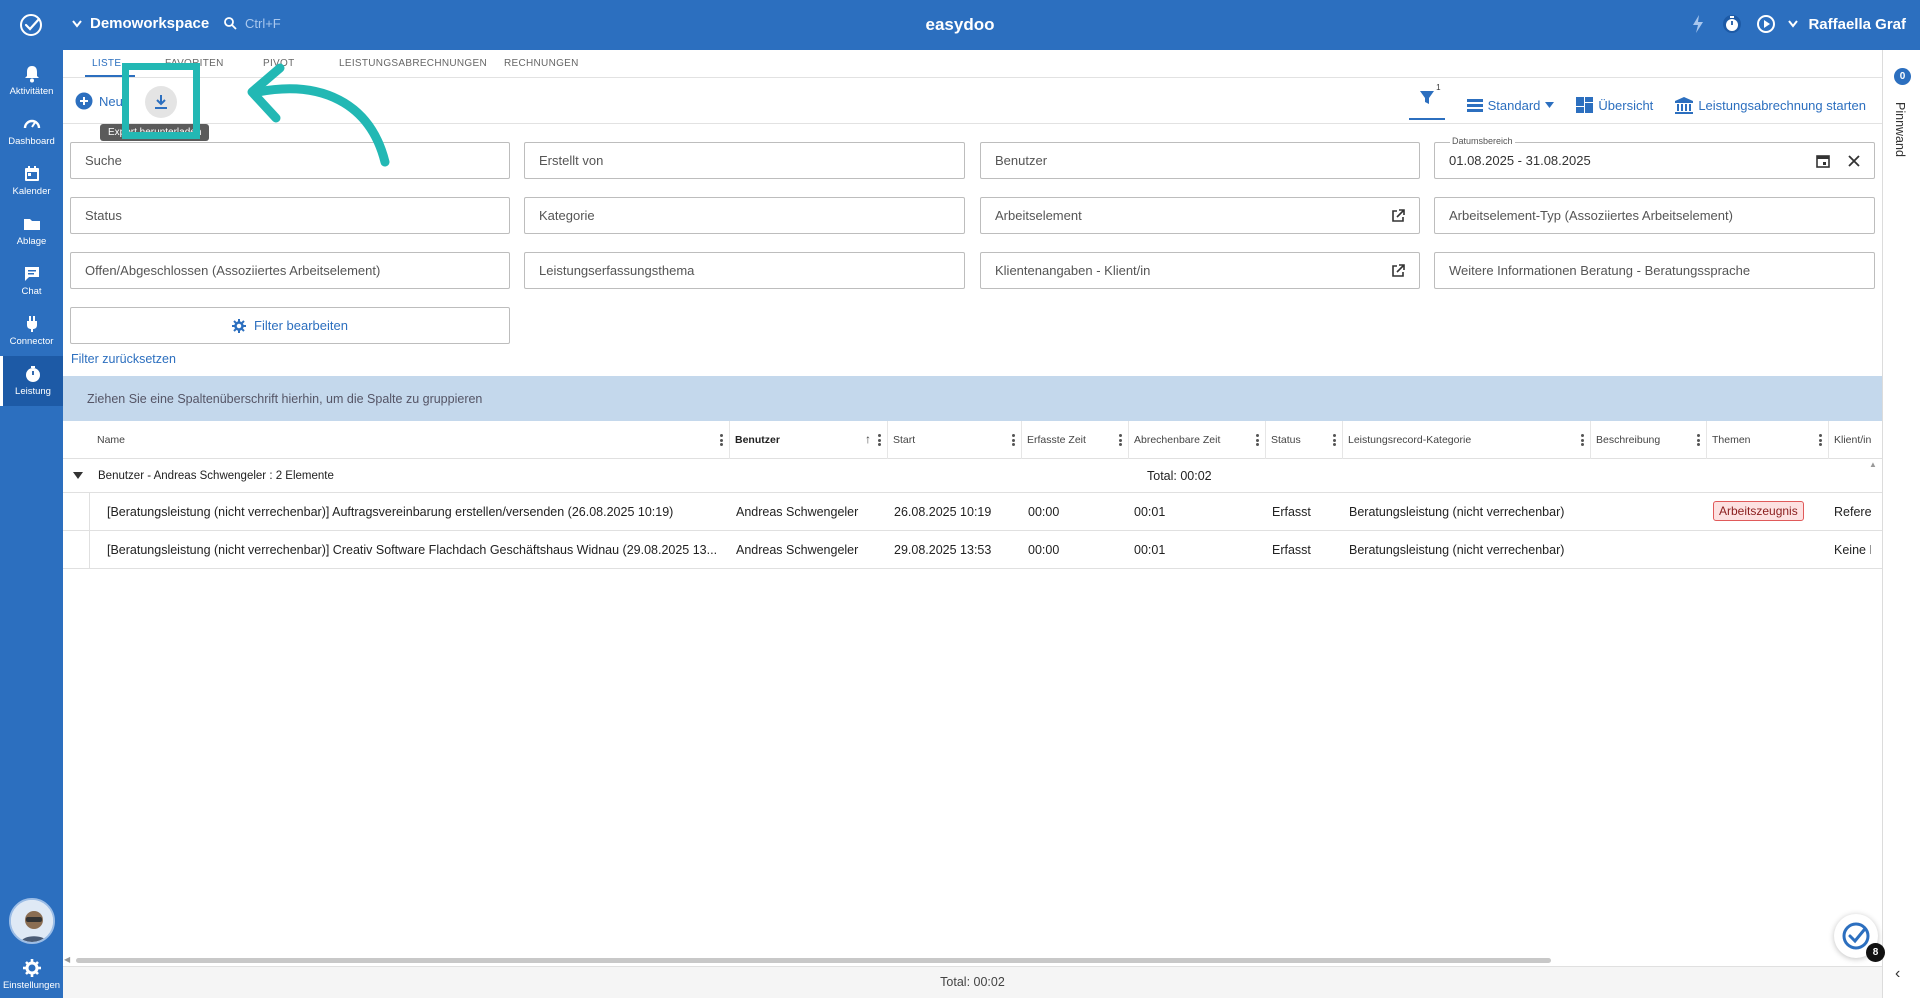 The image size is (1920, 998). Describe the element at coordinates (1873, 464) in the screenshot. I see `scroll-up-arrow: ▲` at that location.